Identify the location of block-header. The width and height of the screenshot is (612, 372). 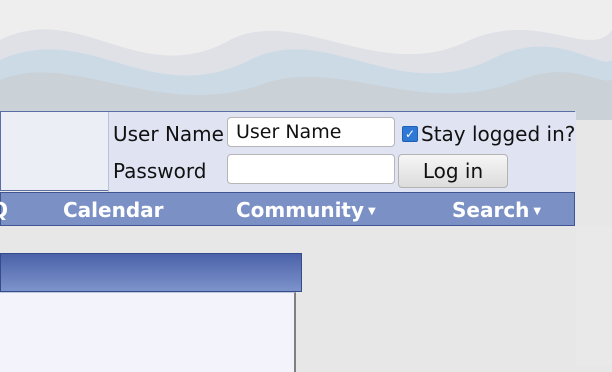
(151, 272).